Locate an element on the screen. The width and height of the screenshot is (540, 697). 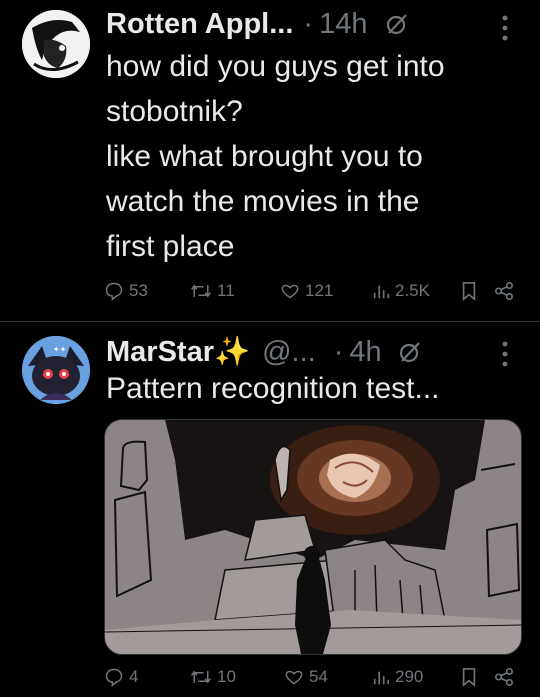
views-button: 2.5K is located at coordinates (401, 291).